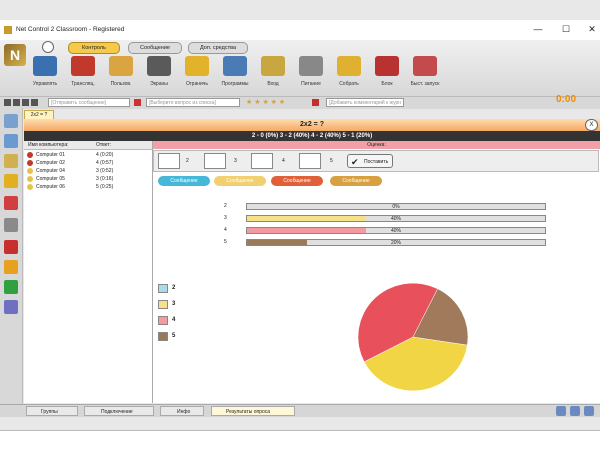 This screenshot has height=450, width=600. I want to click on app-icon, so click(8, 30).